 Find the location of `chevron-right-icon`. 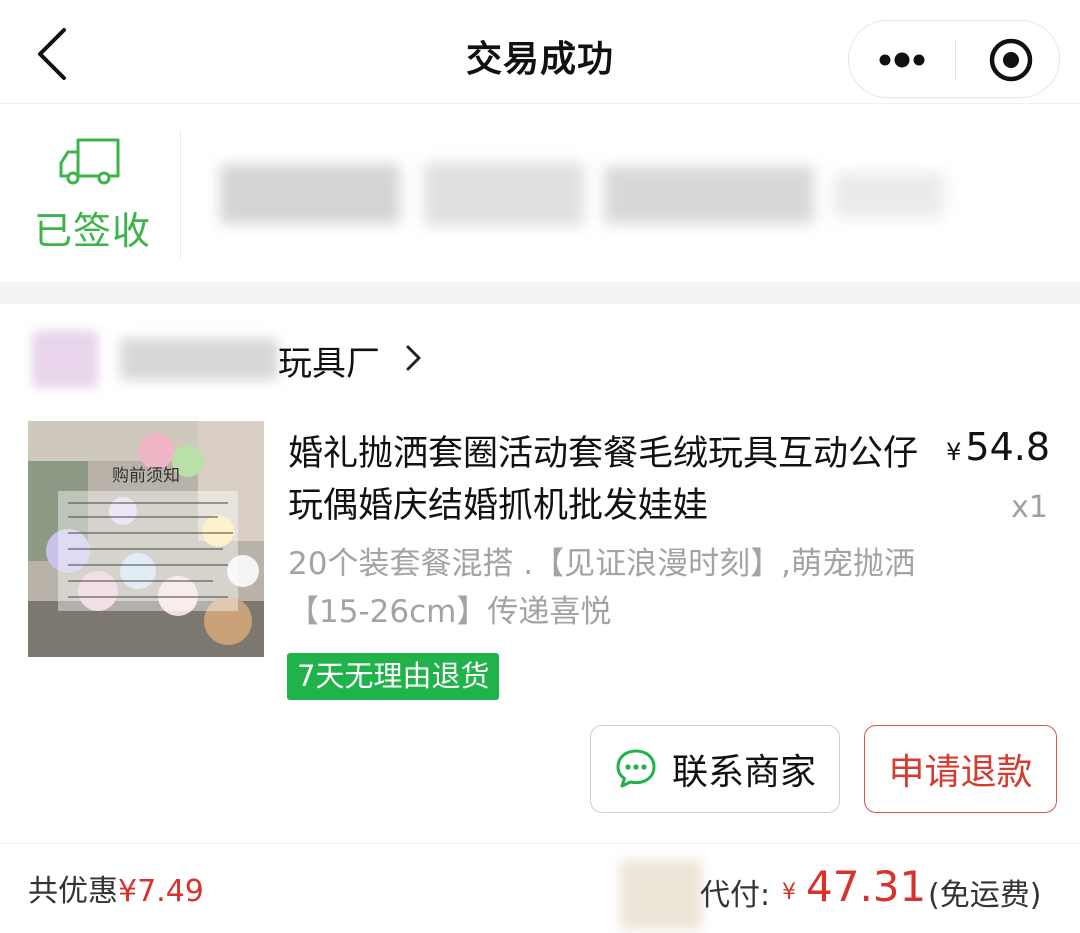

chevron-right-icon is located at coordinates (413, 358).